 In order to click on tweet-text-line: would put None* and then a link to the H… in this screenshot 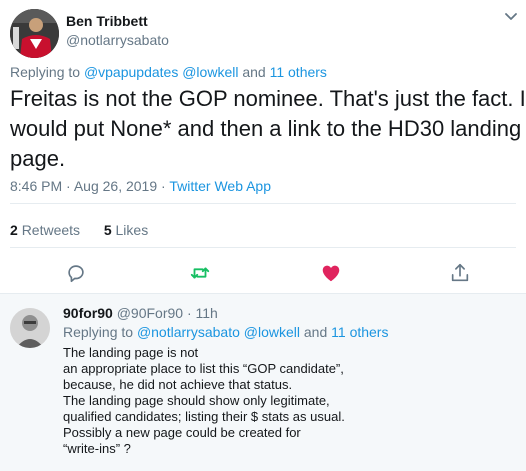, I will do `click(266, 128)`.